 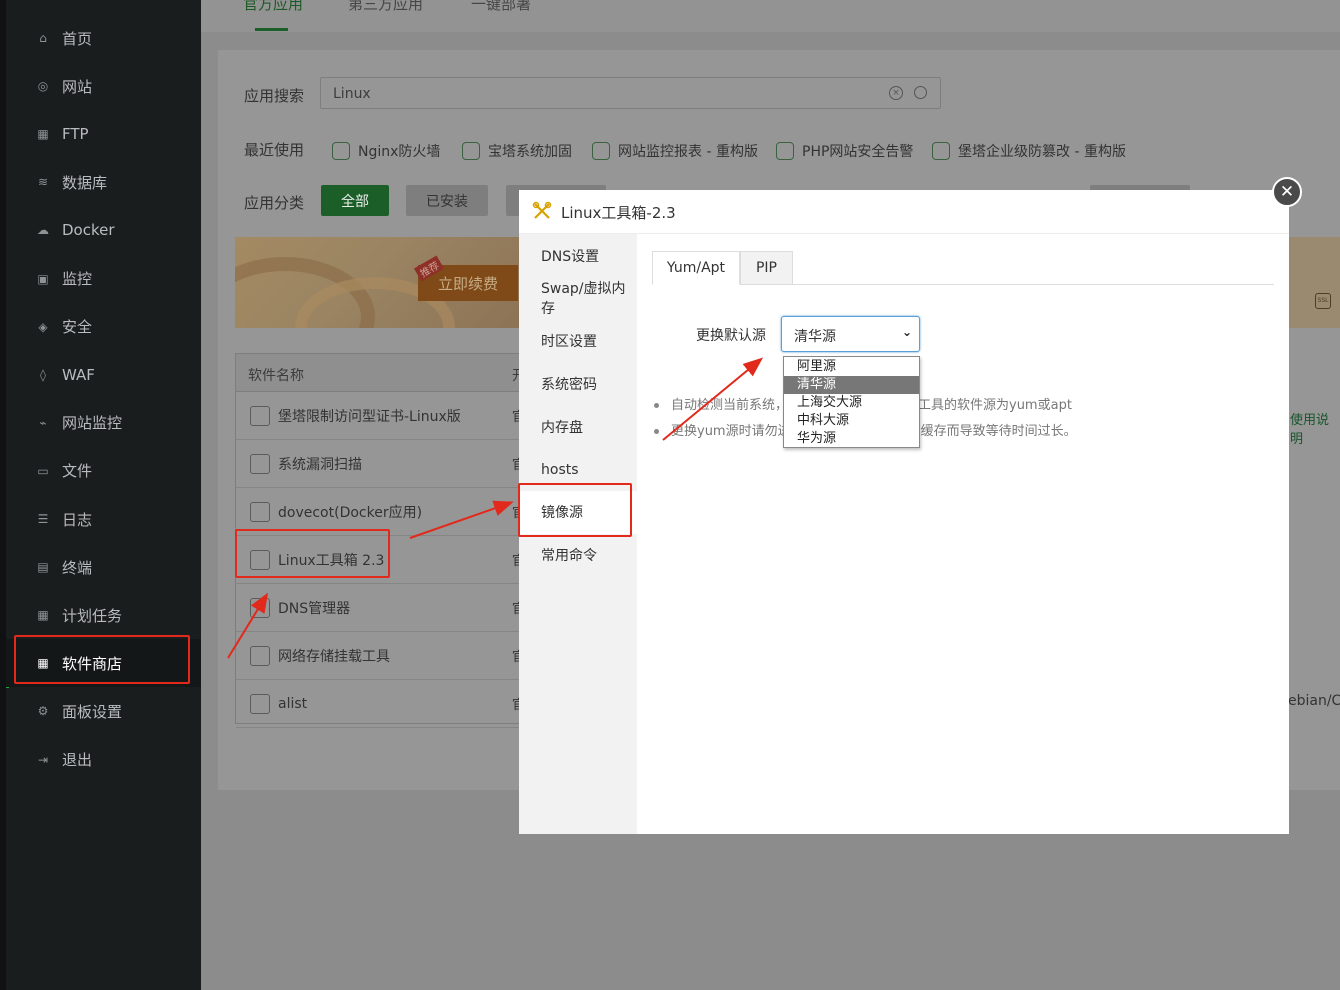 What do you see at coordinates (386, 151) in the screenshot?
I see `recent-item: Nginx防火墙` at bounding box center [386, 151].